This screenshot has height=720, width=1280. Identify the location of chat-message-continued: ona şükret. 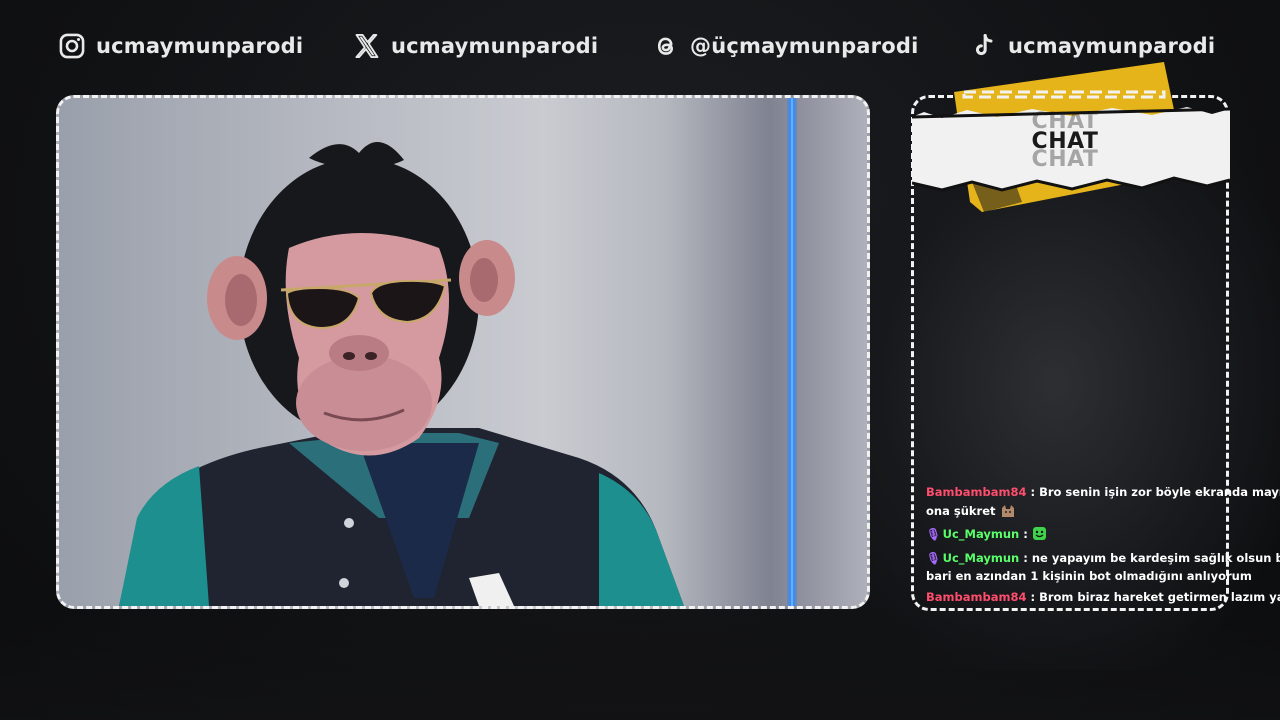
(1103, 513).